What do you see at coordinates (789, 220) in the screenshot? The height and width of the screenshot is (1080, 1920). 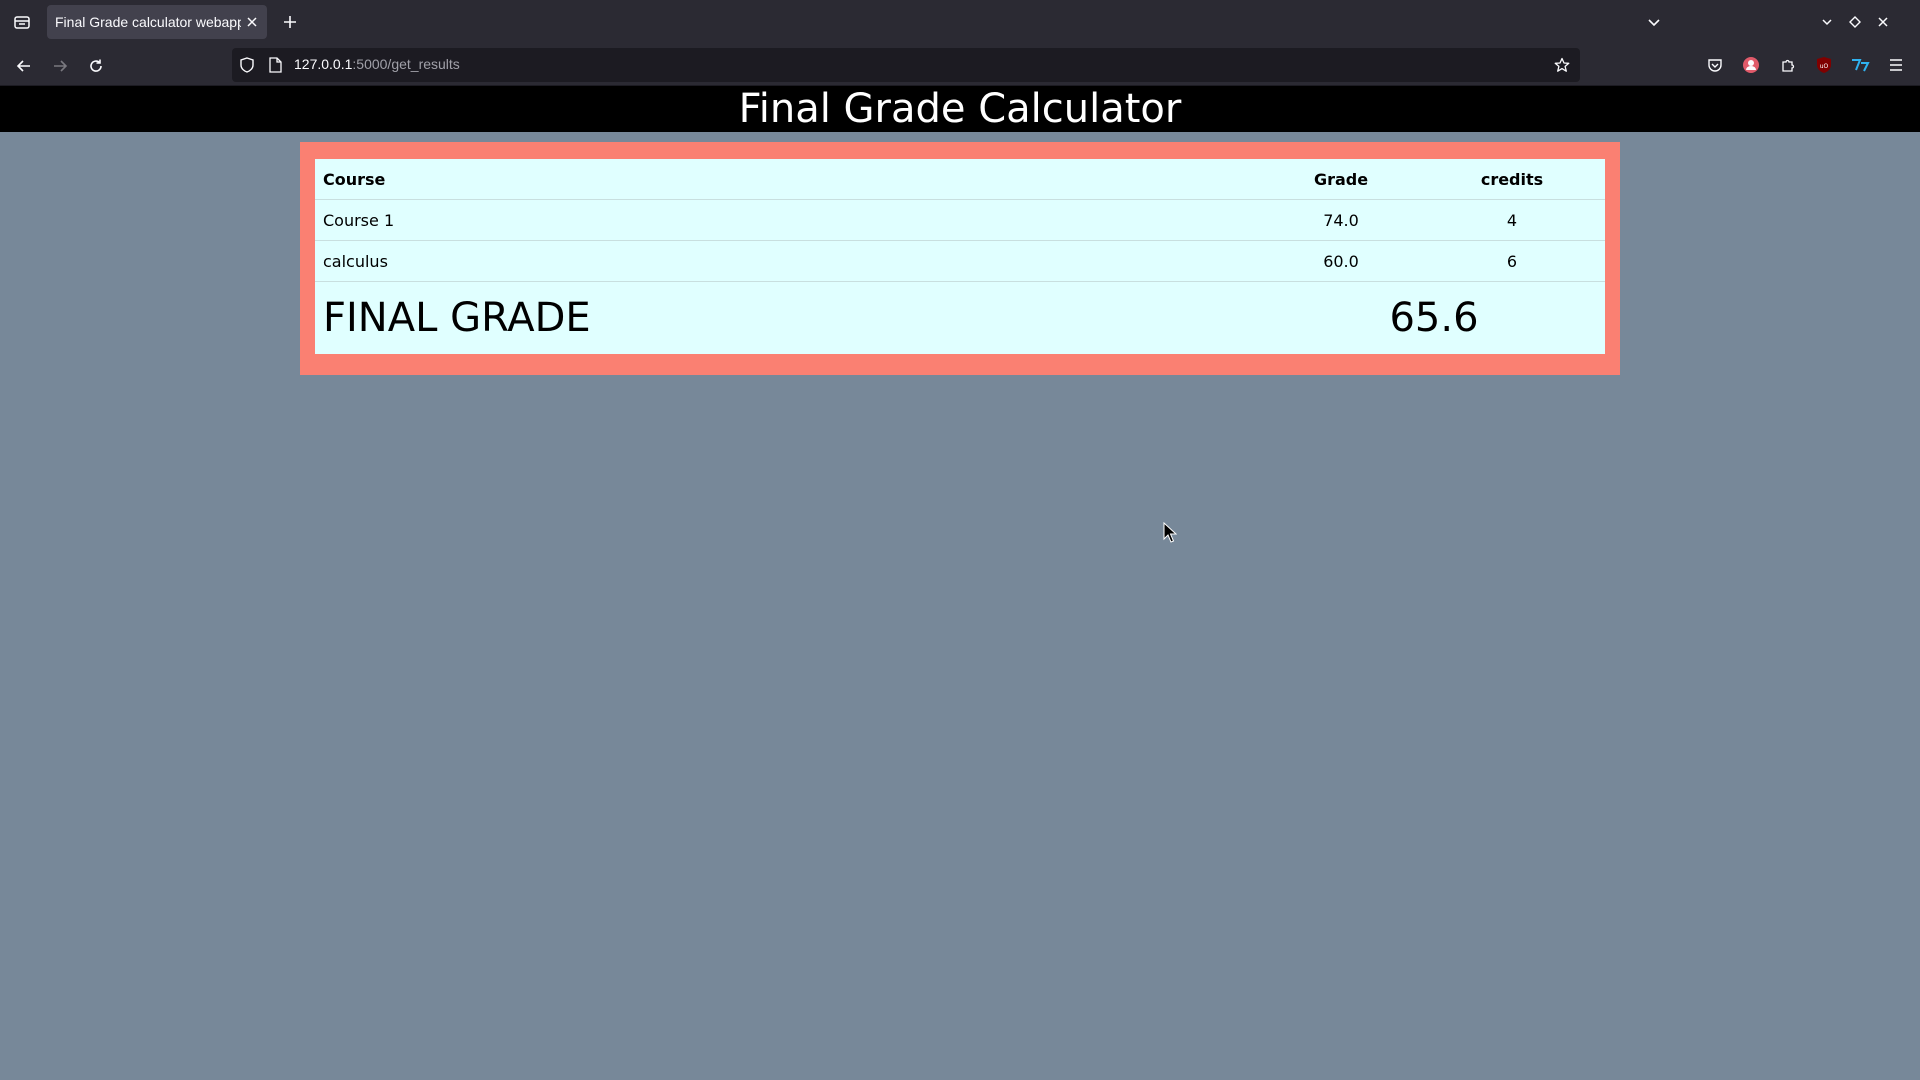 I see `course-cell: Course 1` at bounding box center [789, 220].